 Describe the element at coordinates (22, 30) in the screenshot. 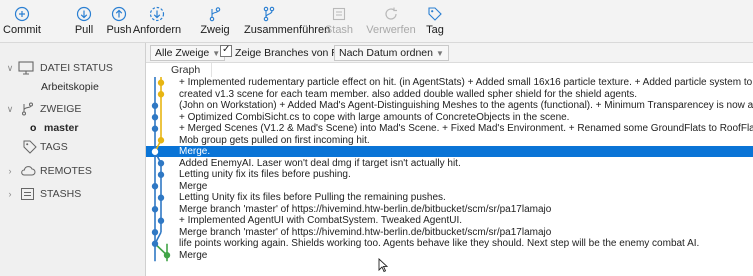

I see `commit-label: Commit` at that location.